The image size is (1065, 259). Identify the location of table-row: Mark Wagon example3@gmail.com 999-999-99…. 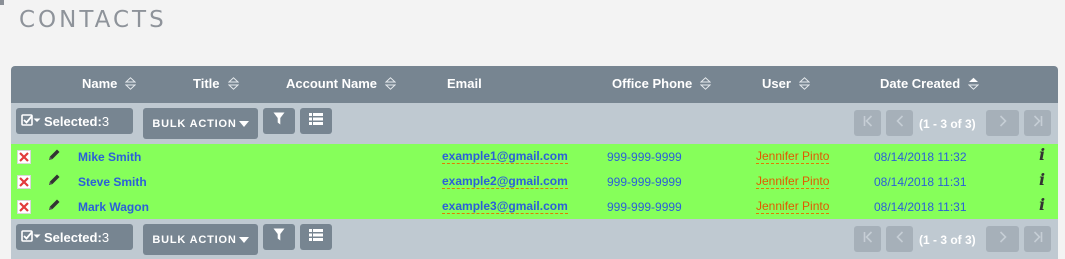
(534, 206).